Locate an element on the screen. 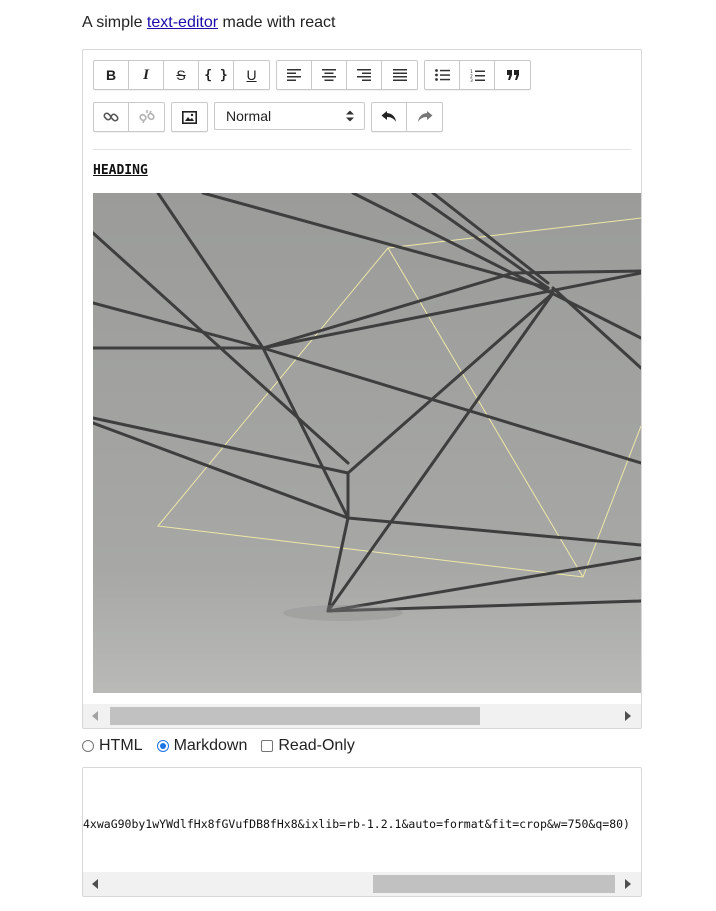 This screenshot has height=911, width=716. redo-icon is located at coordinates (424, 116).